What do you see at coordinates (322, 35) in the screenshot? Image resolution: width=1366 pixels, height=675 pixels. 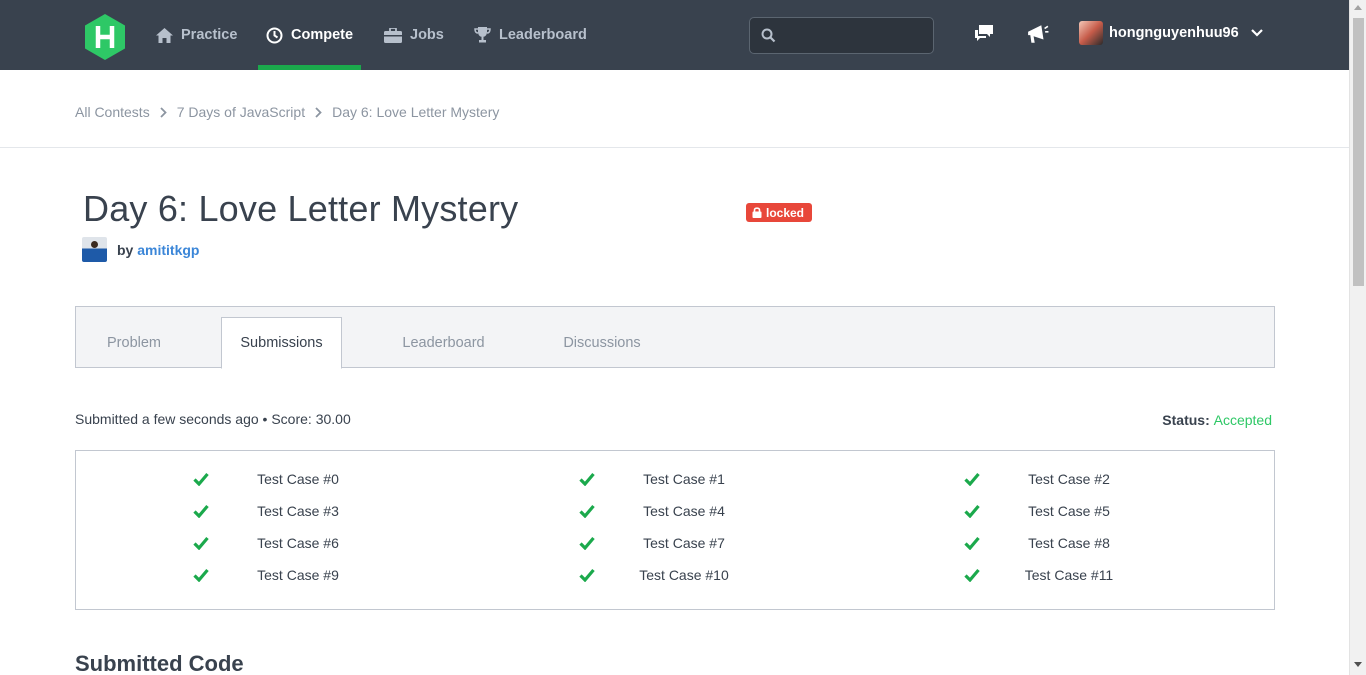 I see `nav-compete-label: Compete` at bounding box center [322, 35].